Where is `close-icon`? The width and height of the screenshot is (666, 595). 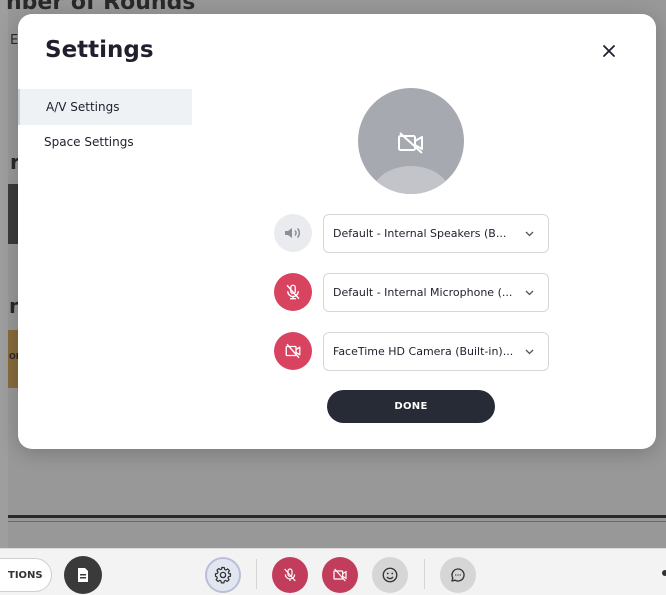 close-icon is located at coordinates (609, 51).